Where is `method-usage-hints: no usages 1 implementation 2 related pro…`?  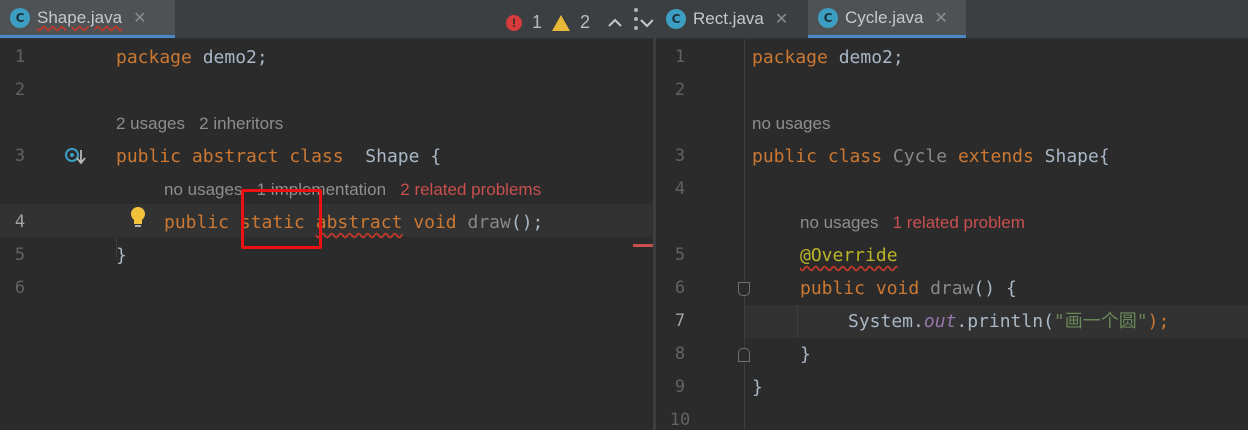
method-usage-hints: no usages 1 implementation 2 related pro… is located at coordinates (352, 189).